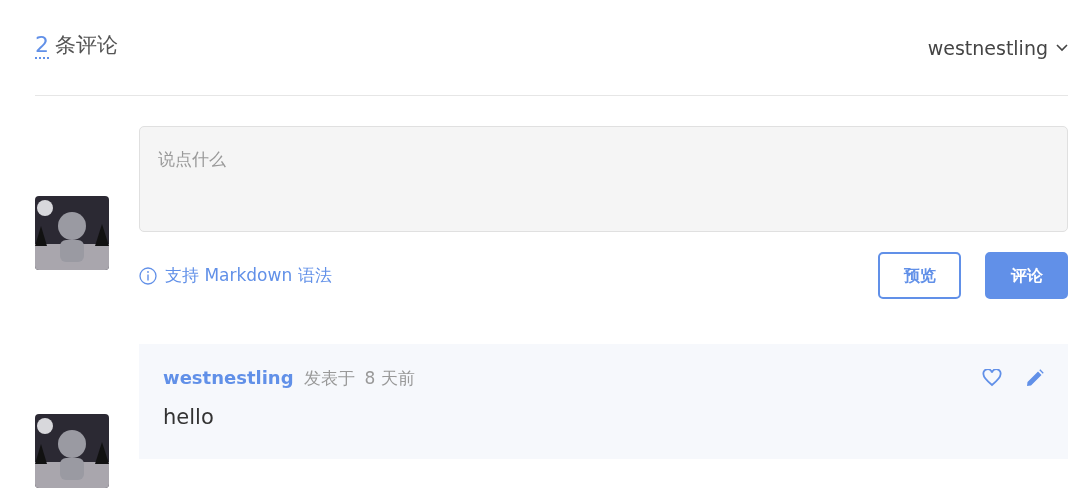 This screenshot has width=1080, height=503. What do you see at coordinates (1035, 377) in the screenshot?
I see `pencil-icon` at bounding box center [1035, 377].